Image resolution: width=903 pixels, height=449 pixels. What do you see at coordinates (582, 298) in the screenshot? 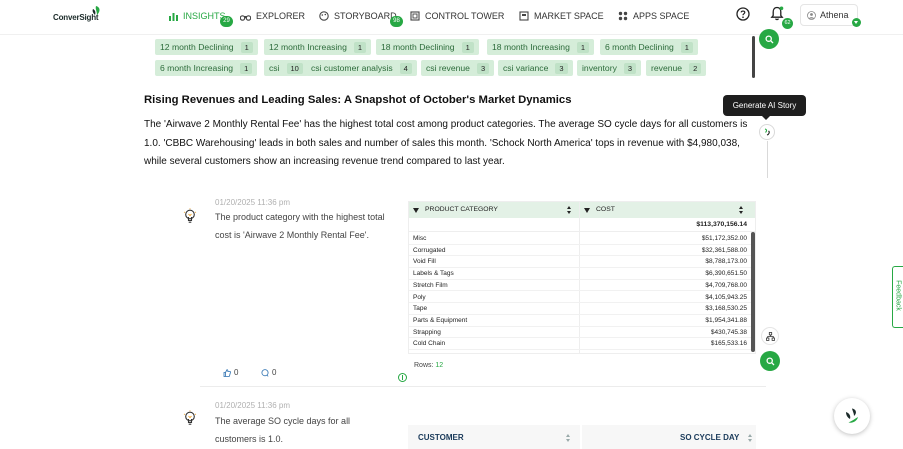
I see `table-row: Poly $4,105,943.25` at bounding box center [582, 298].